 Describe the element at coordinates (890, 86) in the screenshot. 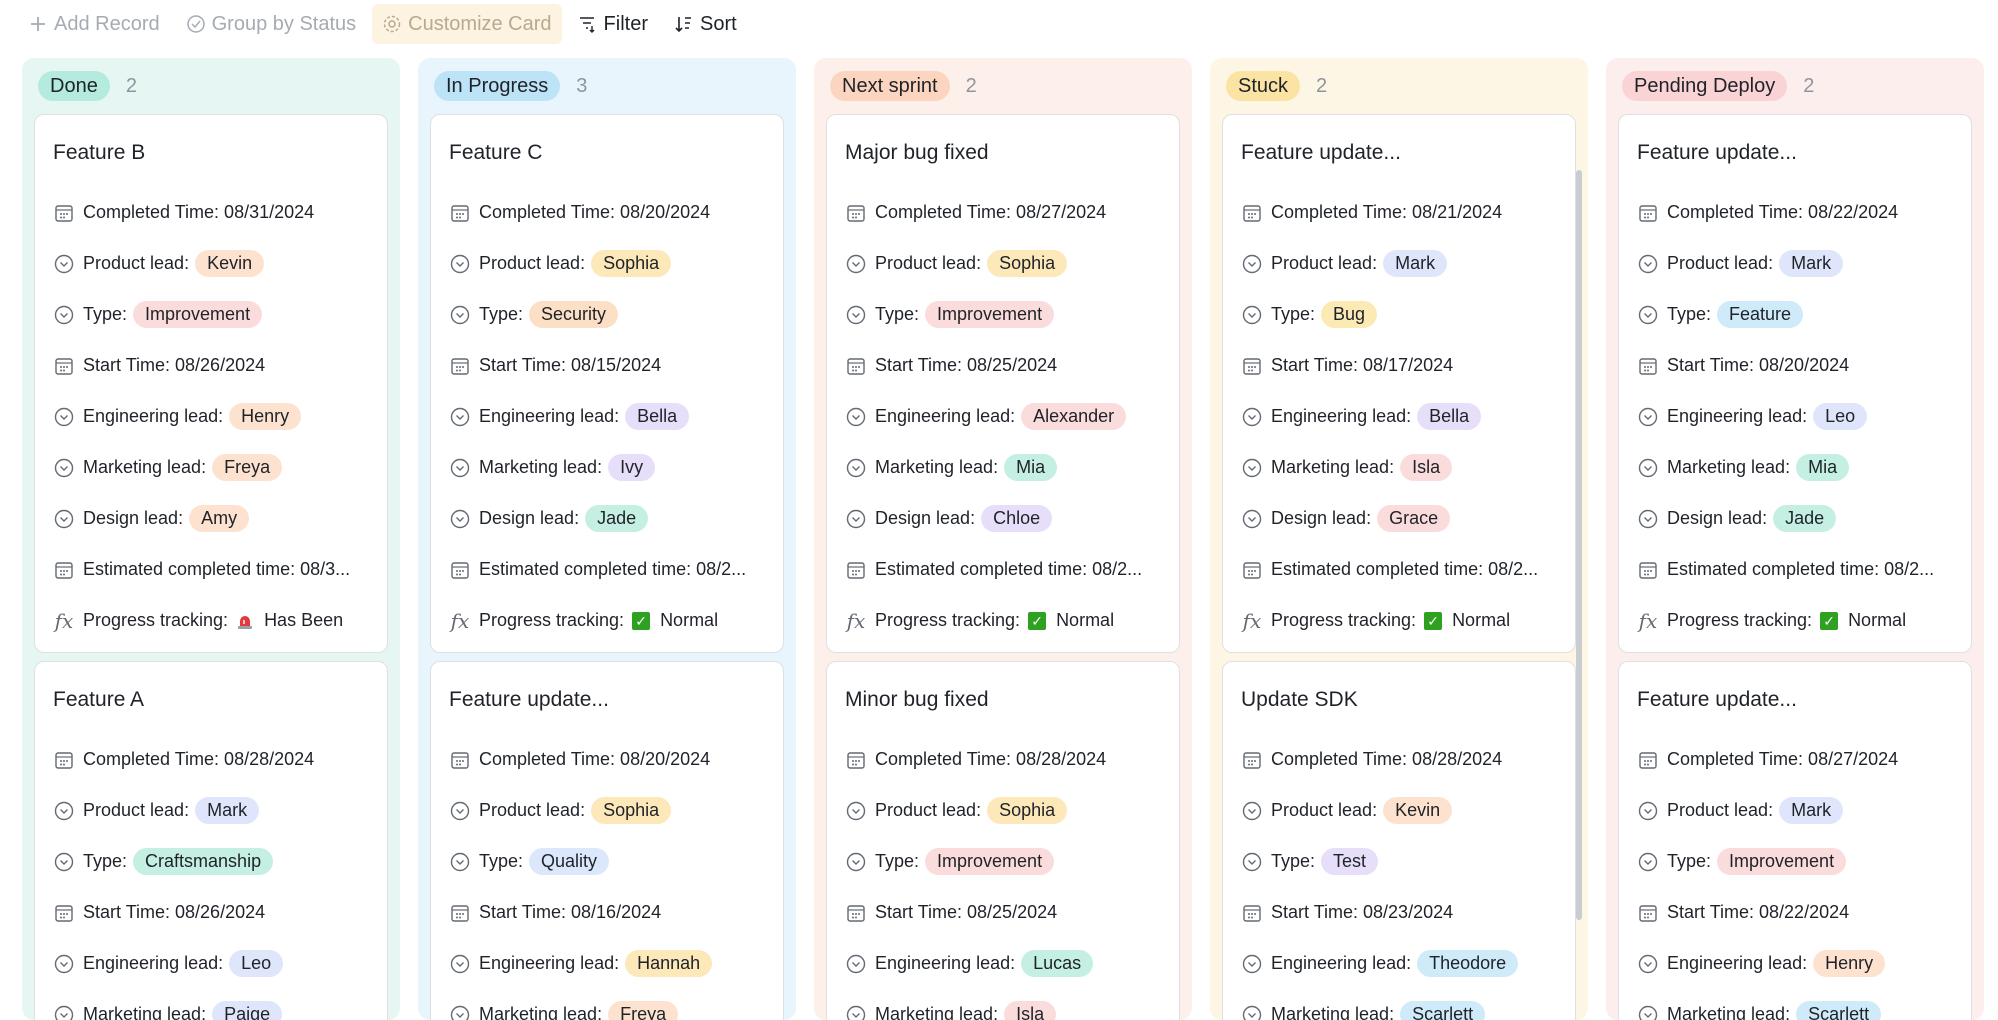

I see `status-label: Next sprint` at that location.